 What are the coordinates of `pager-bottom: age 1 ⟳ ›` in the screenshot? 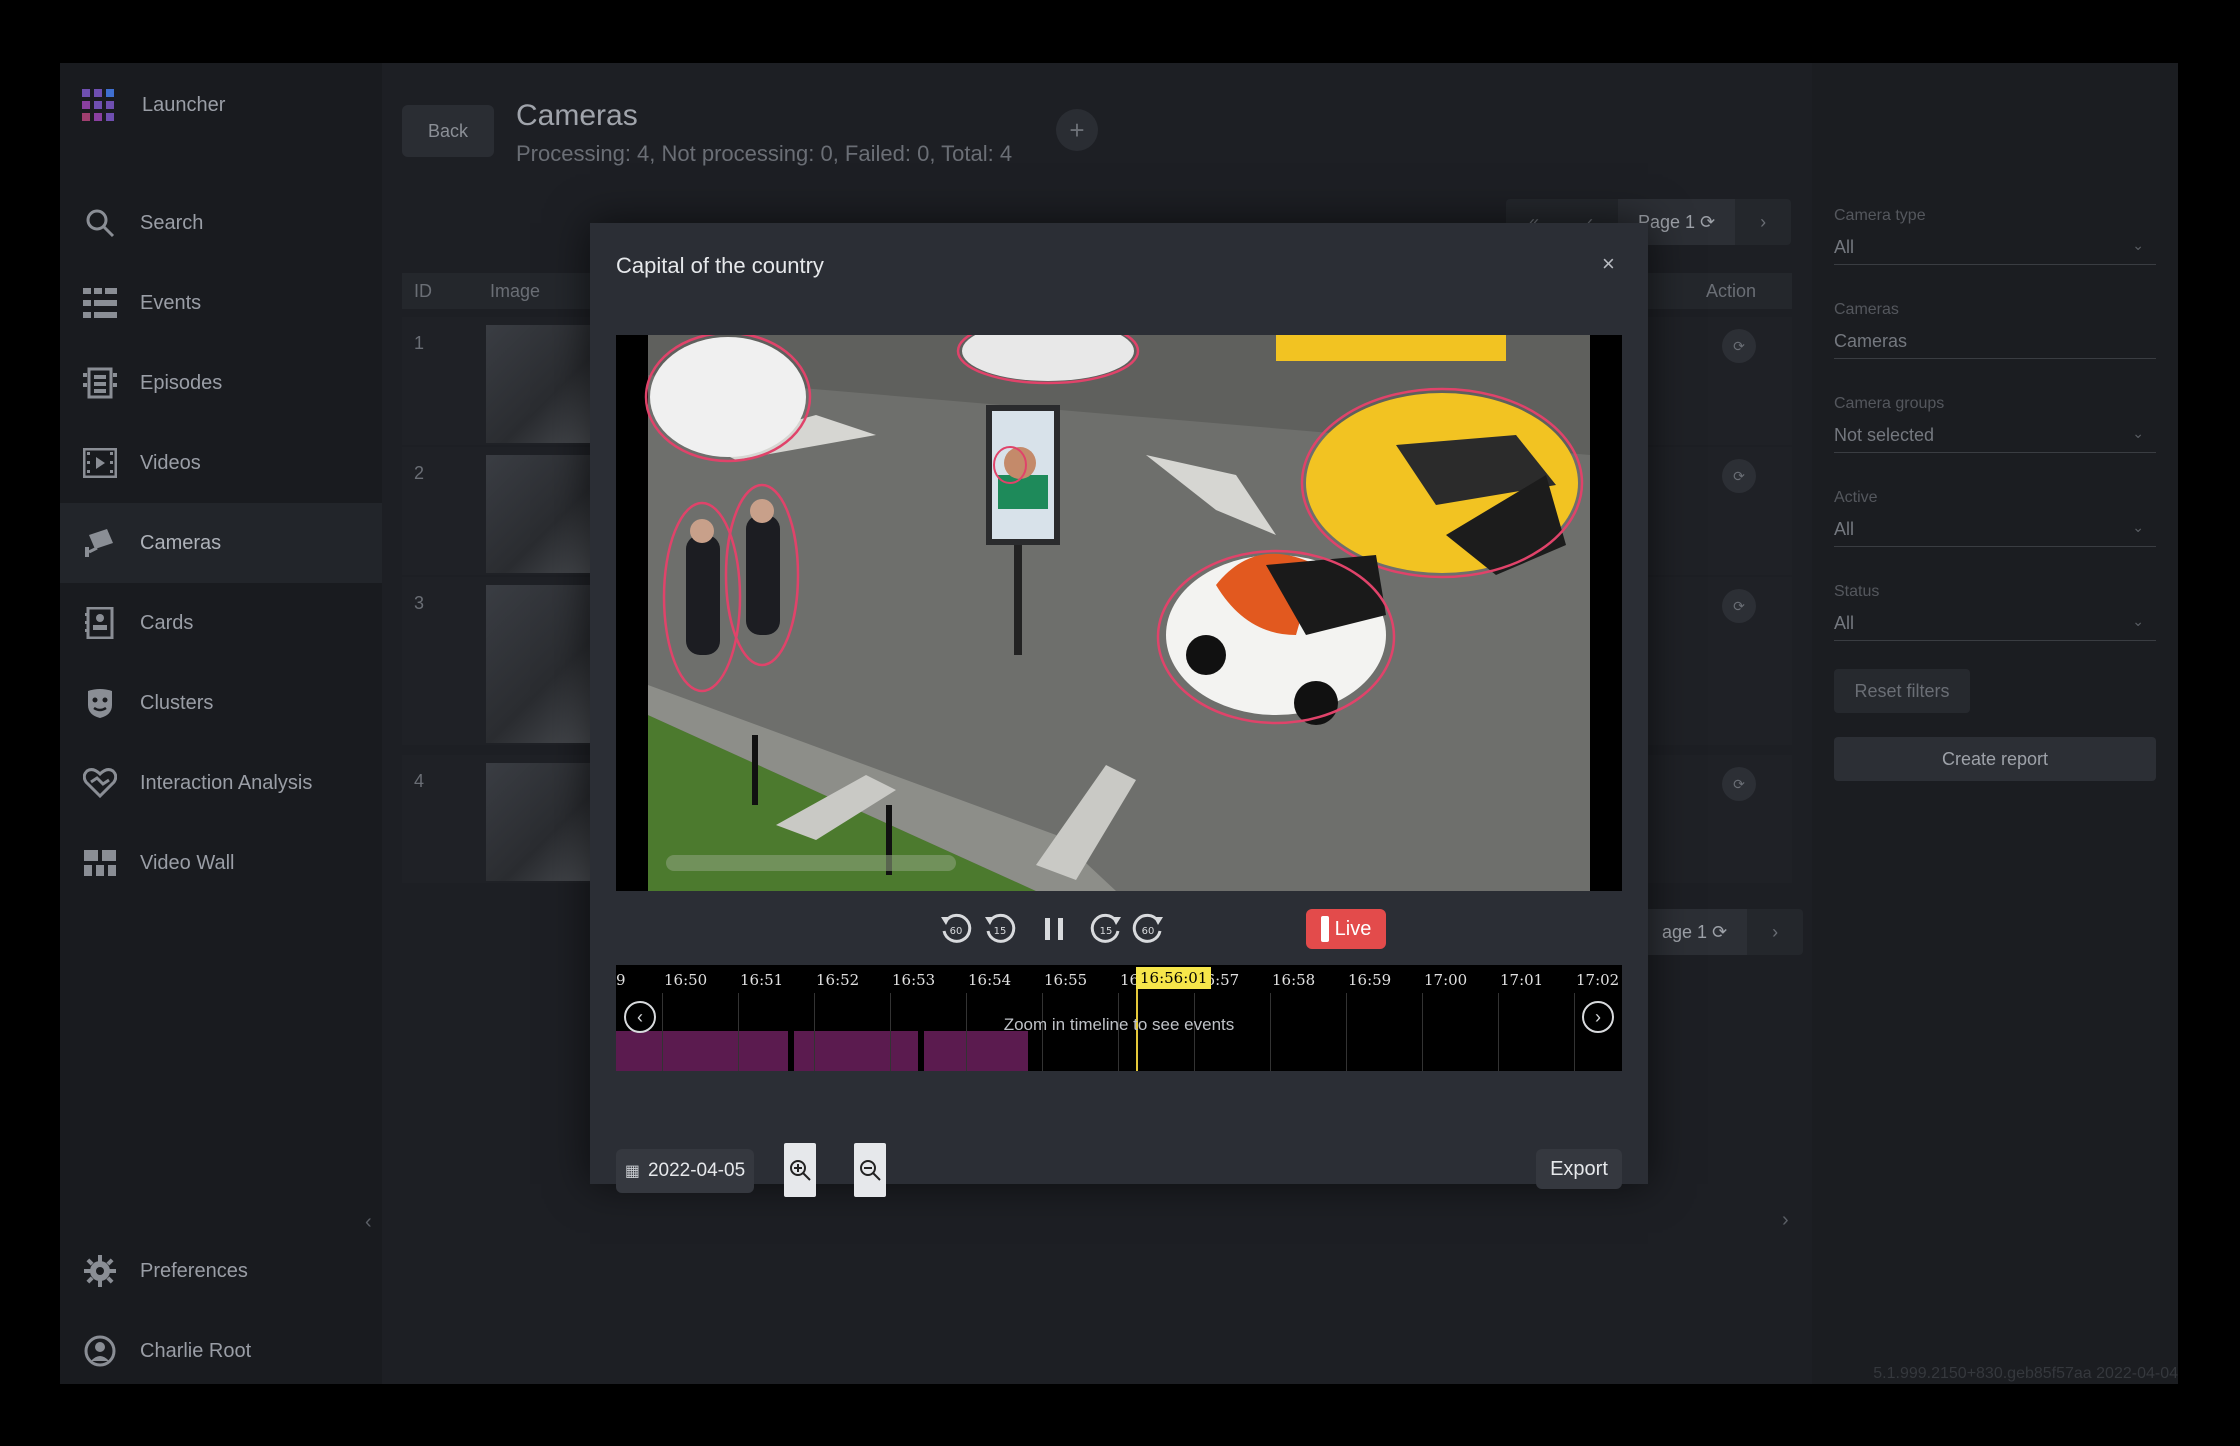 It's located at (1723, 932).